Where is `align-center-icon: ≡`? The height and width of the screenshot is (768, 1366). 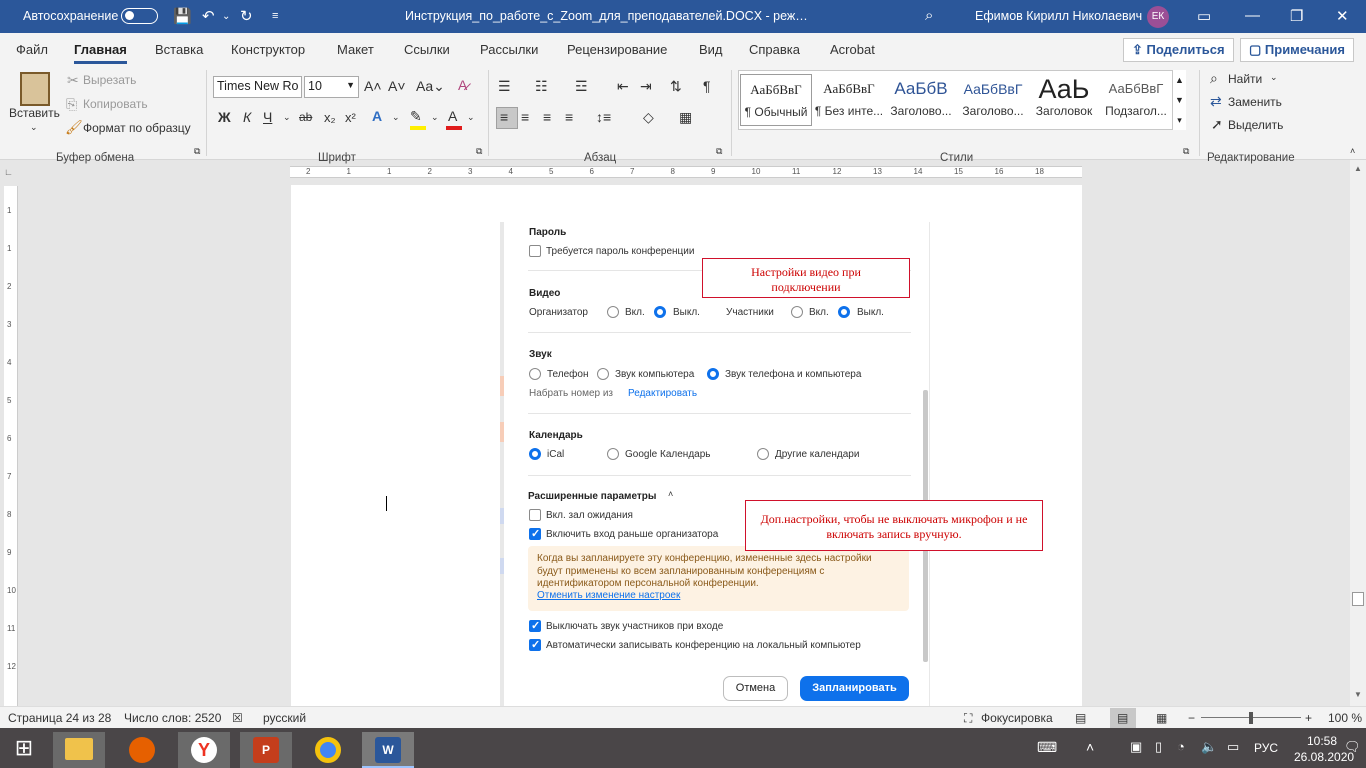 align-center-icon: ≡ is located at coordinates (525, 117).